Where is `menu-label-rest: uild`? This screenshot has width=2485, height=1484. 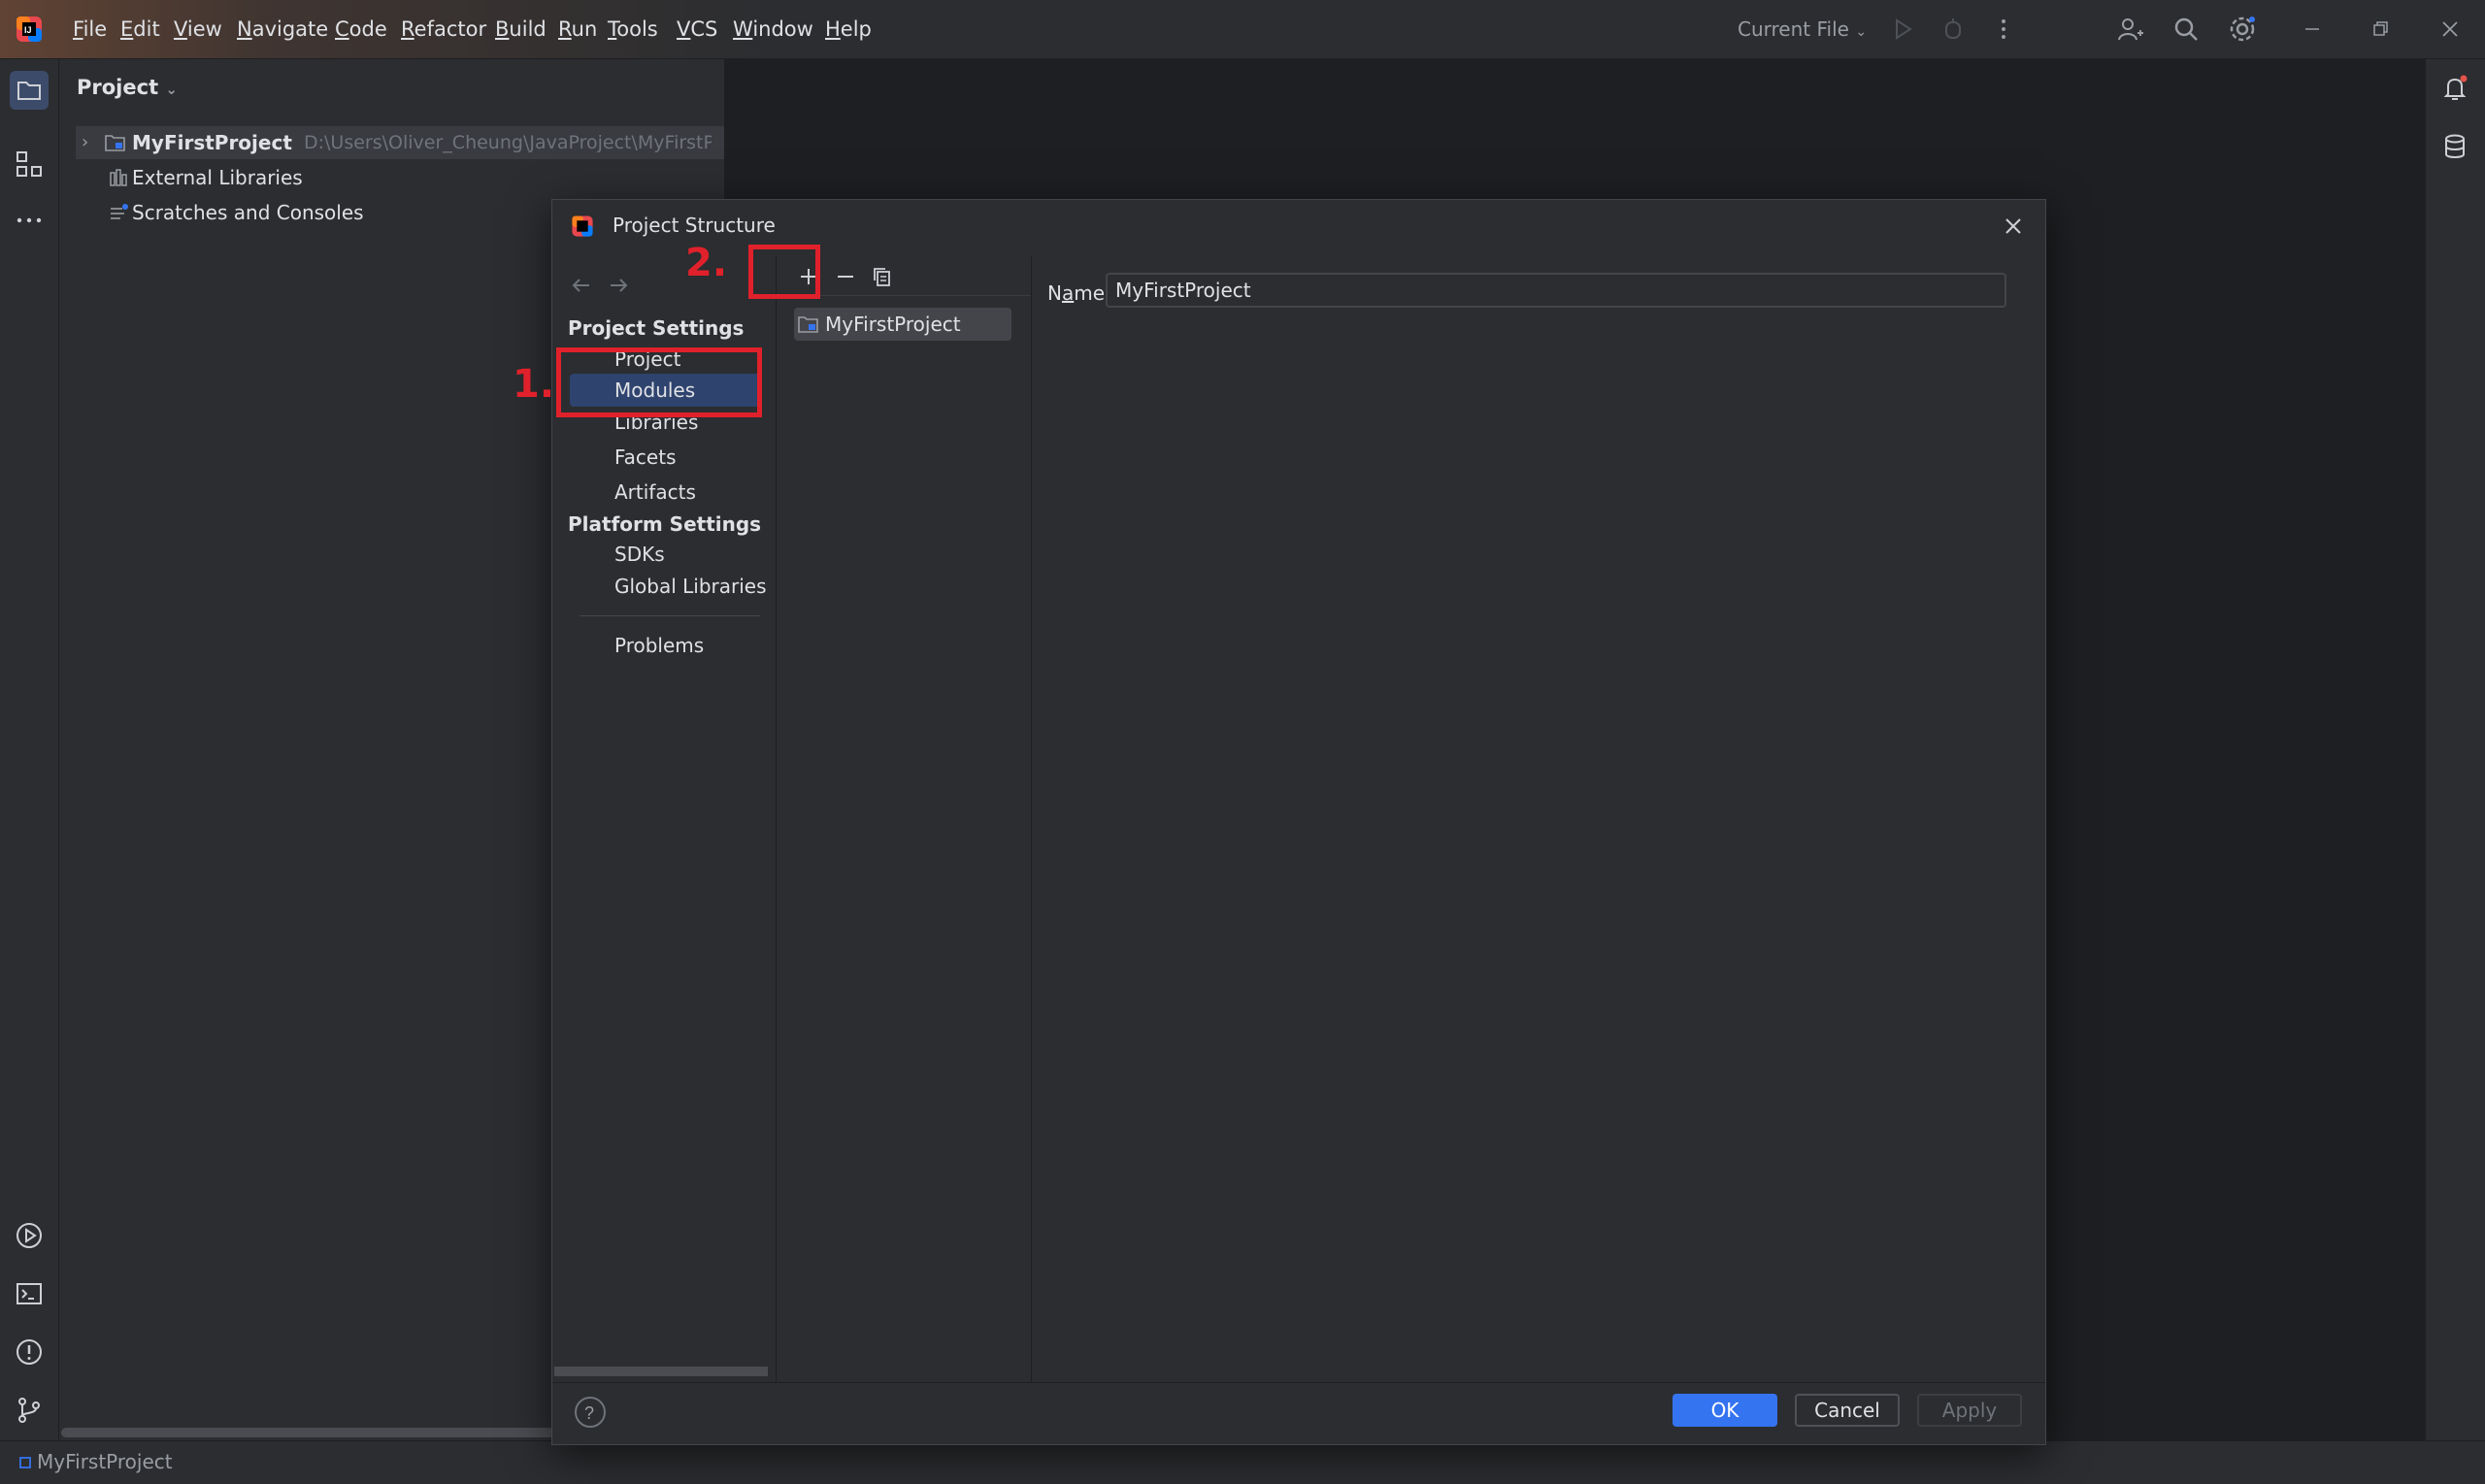
menu-label-rest: uild is located at coordinates (528, 29).